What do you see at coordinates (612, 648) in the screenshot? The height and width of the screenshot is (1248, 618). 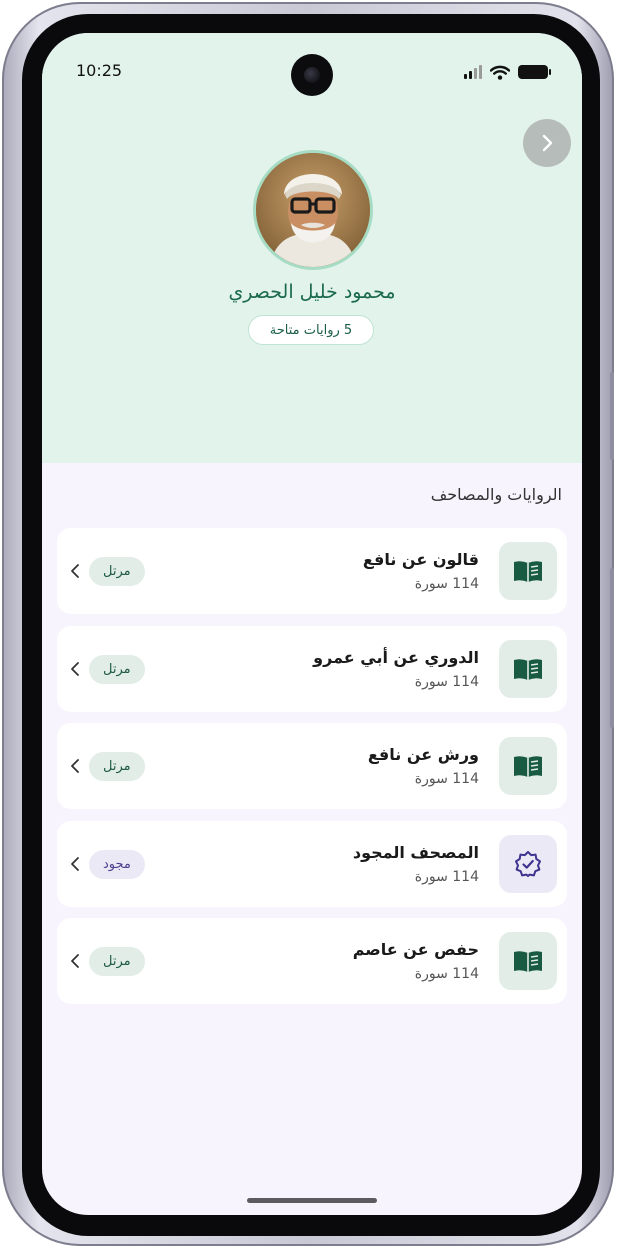 I see `power-button` at bounding box center [612, 648].